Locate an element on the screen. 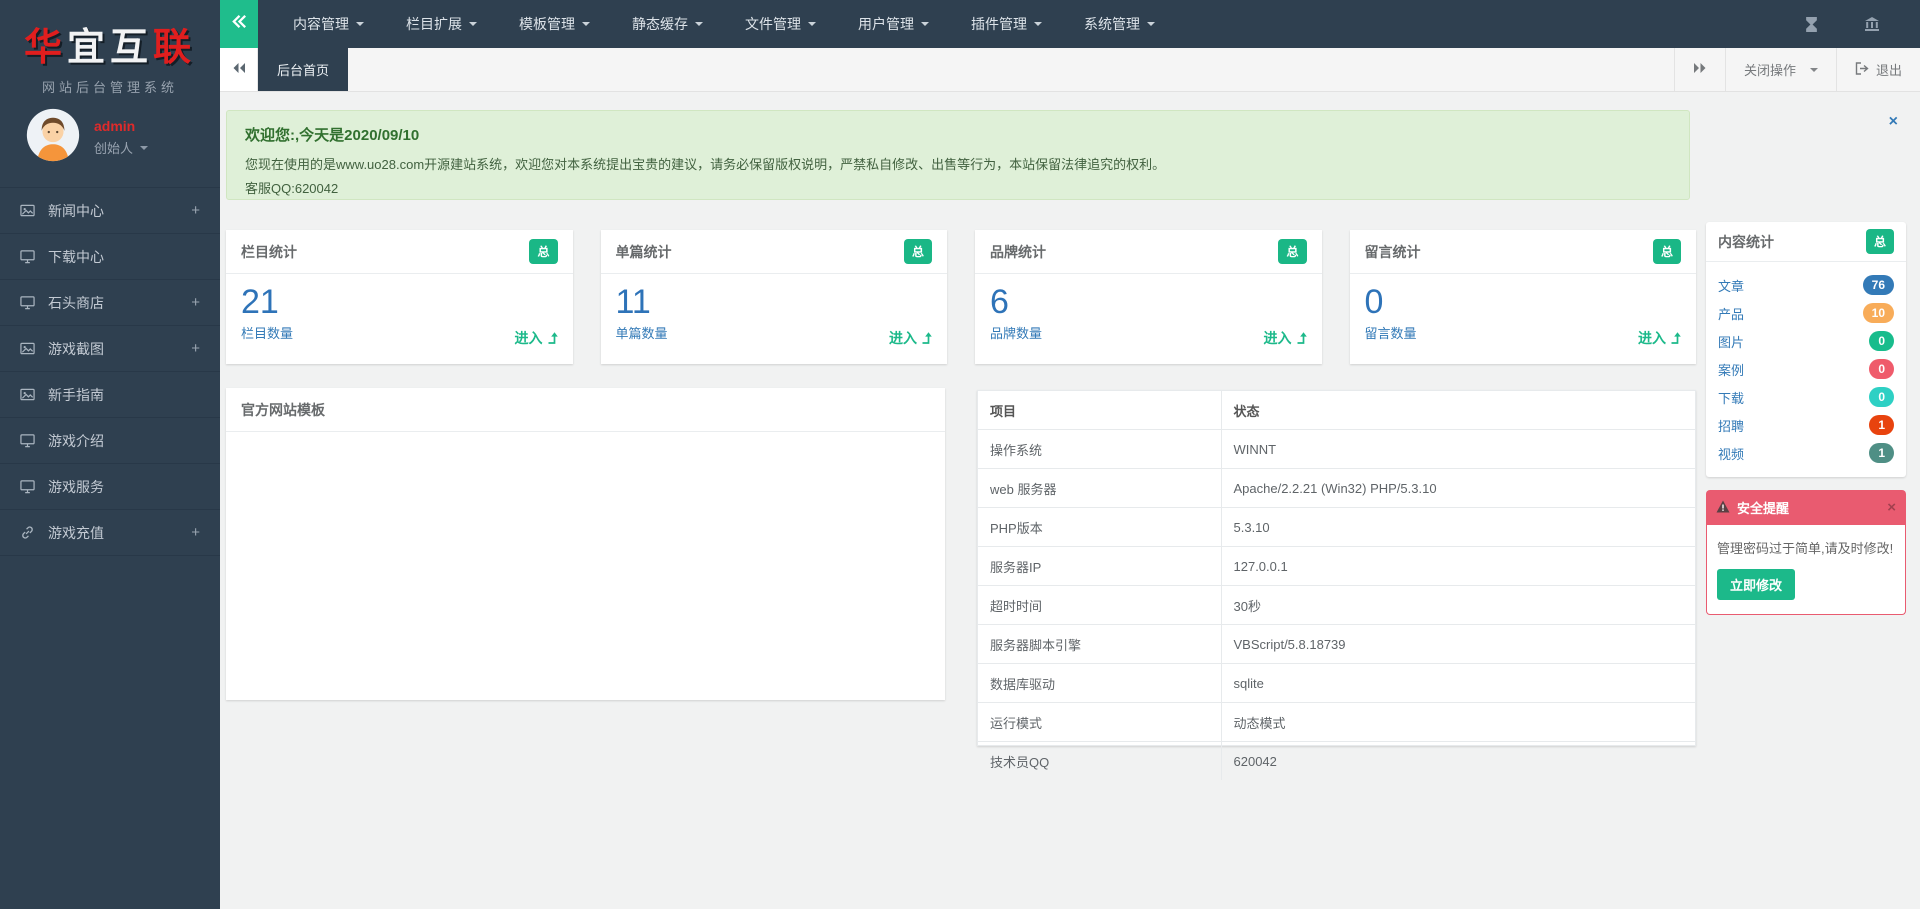 This screenshot has height=909, width=1920. logout-label: 退出 is located at coordinates (1888, 70).